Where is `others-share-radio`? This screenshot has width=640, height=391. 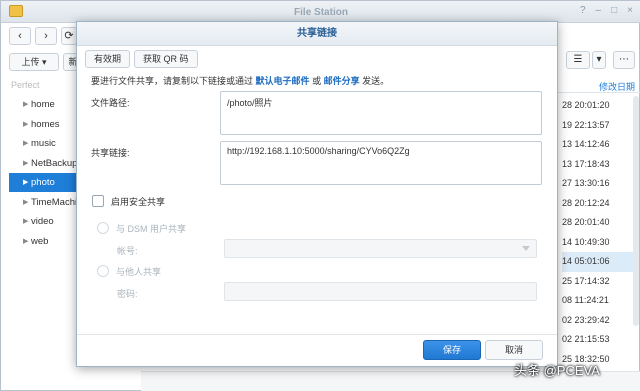
others-share-radio is located at coordinates (103, 271).